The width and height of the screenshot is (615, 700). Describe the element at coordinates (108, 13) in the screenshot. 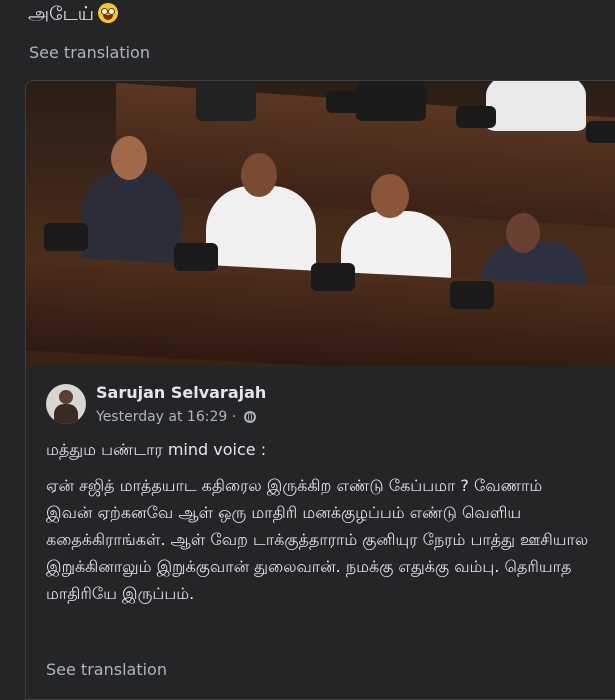

I see `grinning-squinting-face-icon` at that location.